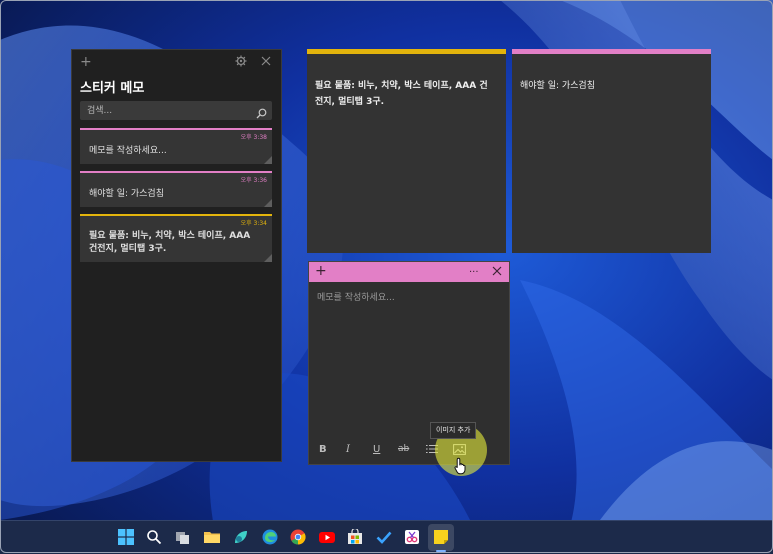 The width and height of the screenshot is (773, 554). I want to click on list-window-title: 스티커 메모, so click(112, 88).